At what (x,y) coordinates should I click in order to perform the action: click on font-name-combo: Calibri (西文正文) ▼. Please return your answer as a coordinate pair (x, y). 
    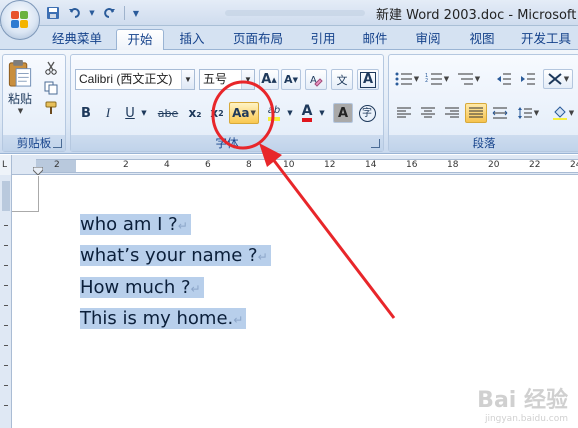
    Looking at the image, I should click on (135, 79).